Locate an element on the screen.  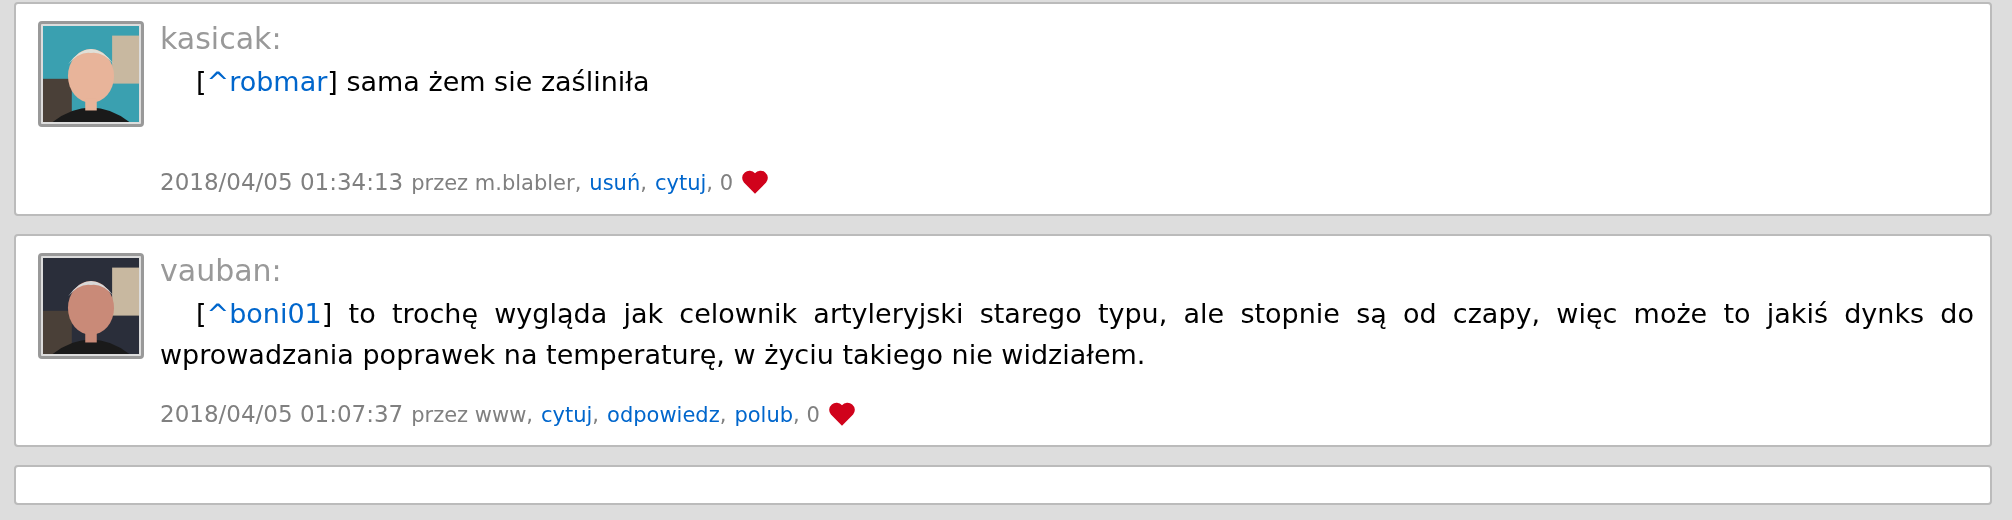
username: kasicak: is located at coordinates (221, 39).